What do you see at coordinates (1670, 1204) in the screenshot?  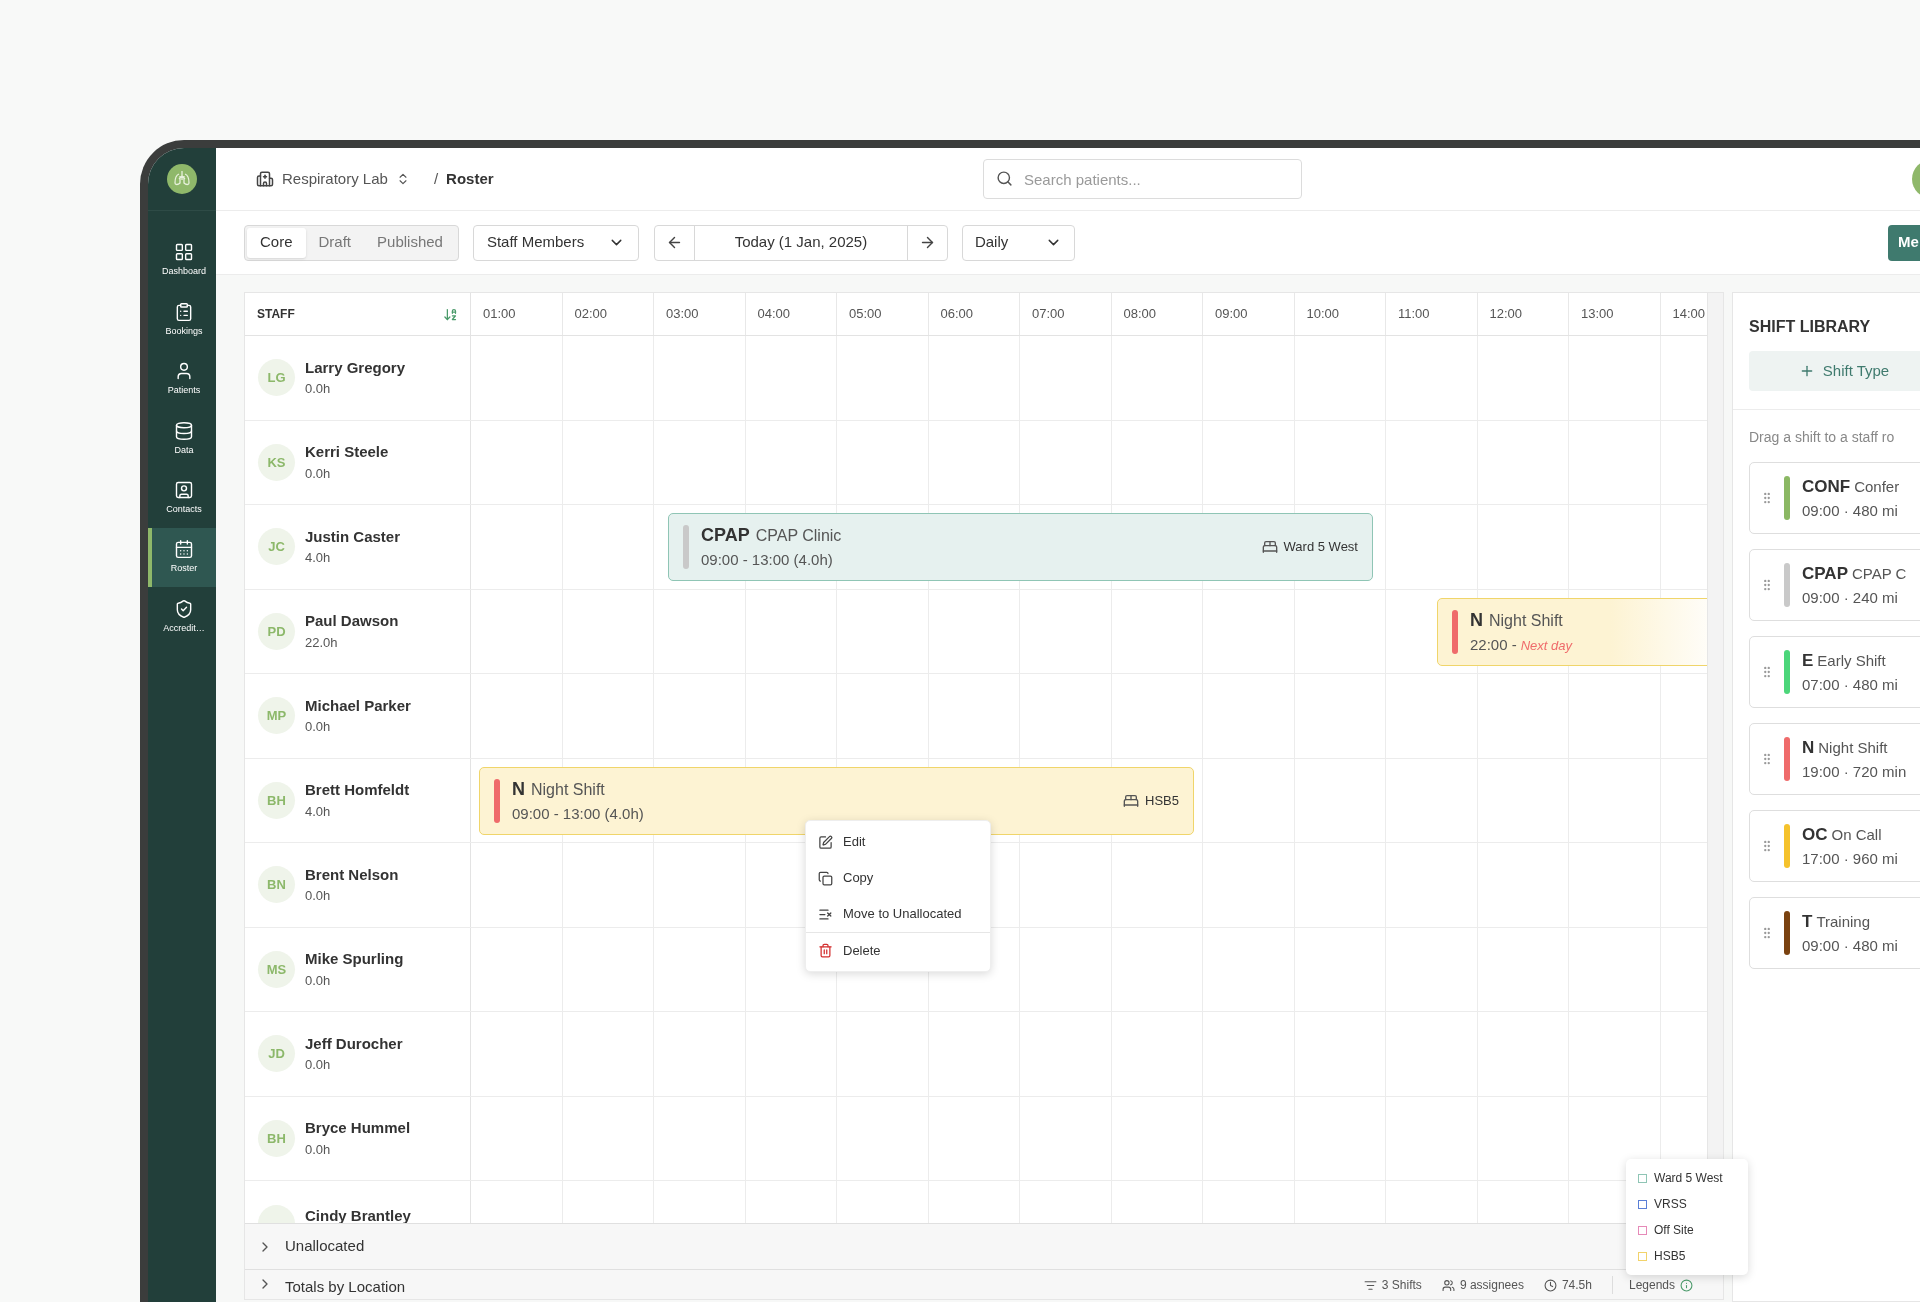 I see `legend-label: VRSS` at bounding box center [1670, 1204].